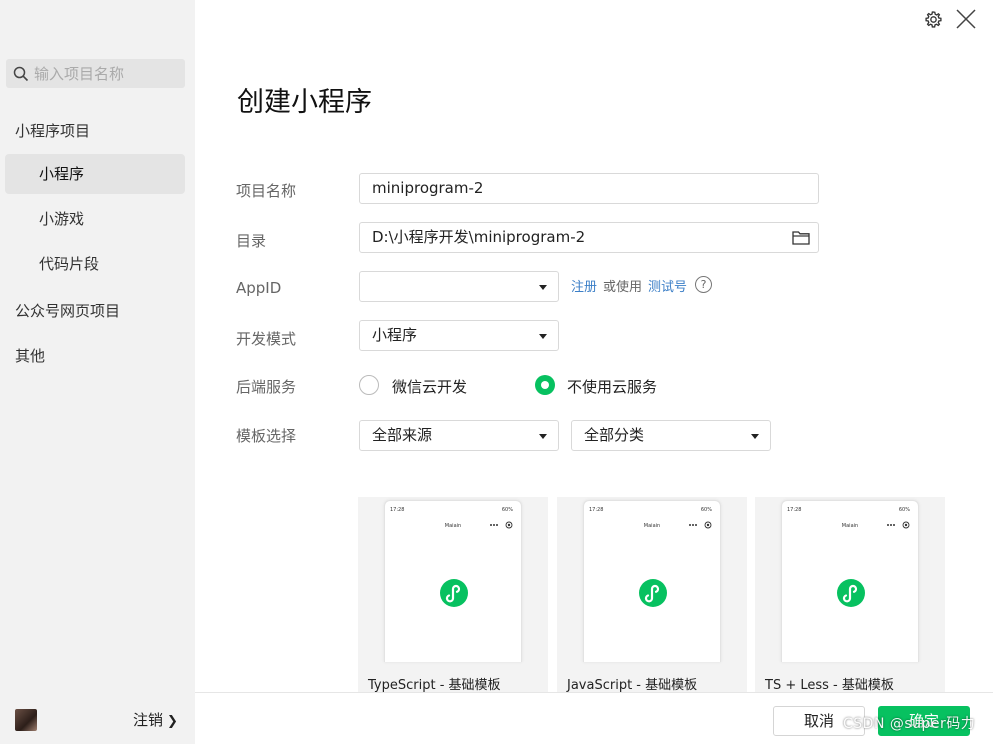 The height and width of the screenshot is (744, 993). Describe the element at coordinates (21, 73) in the screenshot. I see `search-icon` at that location.